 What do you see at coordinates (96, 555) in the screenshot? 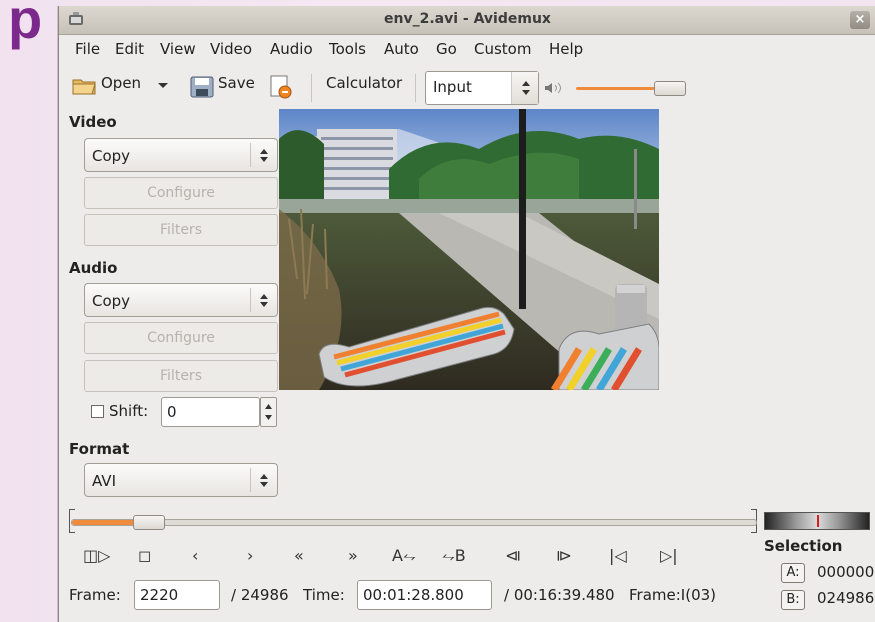
I see `play-icon: ◫▷` at bounding box center [96, 555].